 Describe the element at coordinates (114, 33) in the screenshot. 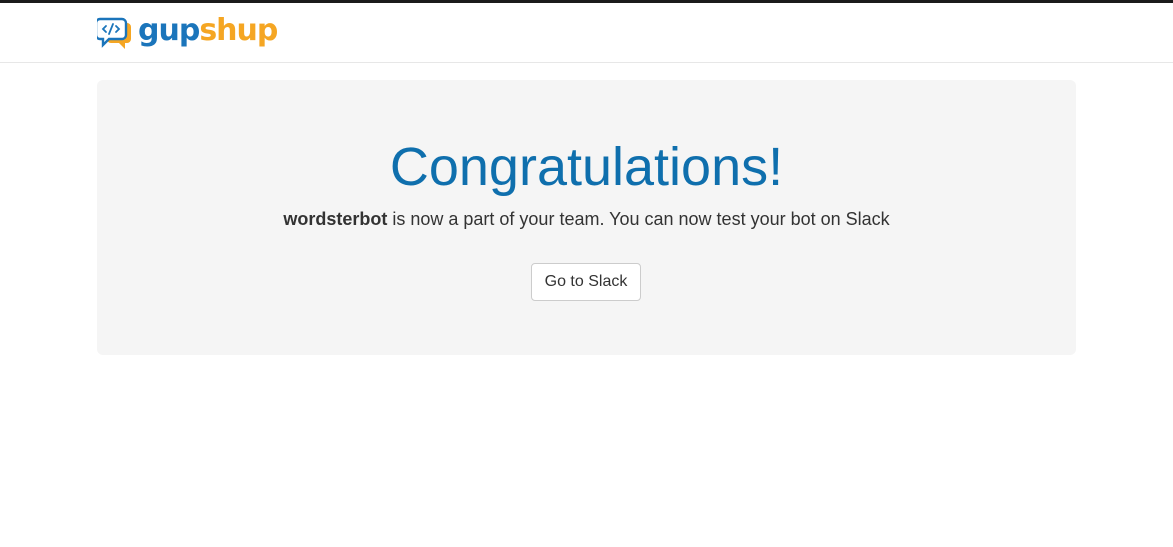

I see `code-chat-bubble-icon` at that location.